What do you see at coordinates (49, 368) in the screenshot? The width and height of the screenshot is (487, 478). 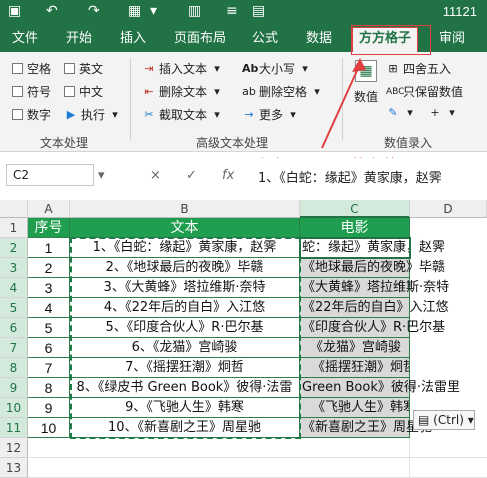 I see `table-cell-index: 7` at bounding box center [49, 368].